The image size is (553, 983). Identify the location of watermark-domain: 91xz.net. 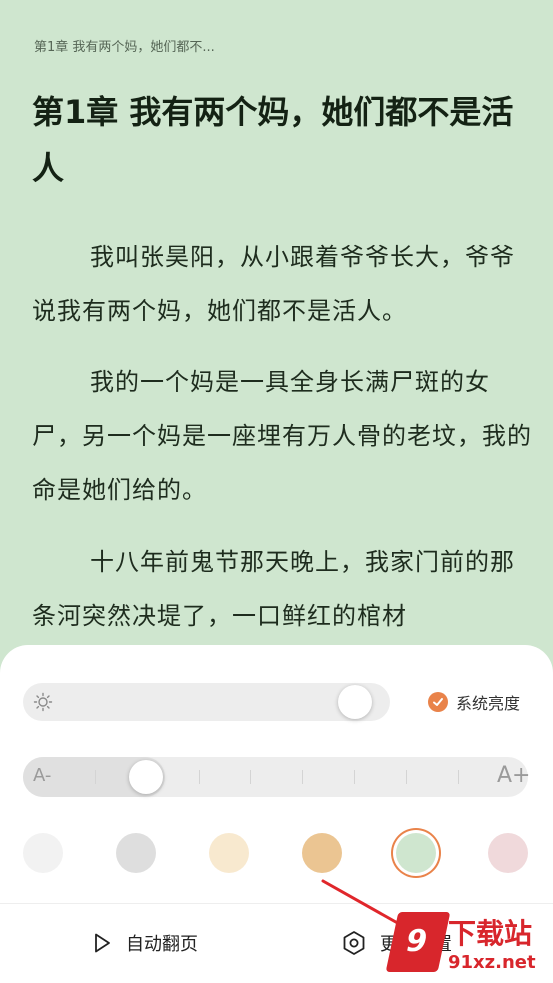
(492, 962).